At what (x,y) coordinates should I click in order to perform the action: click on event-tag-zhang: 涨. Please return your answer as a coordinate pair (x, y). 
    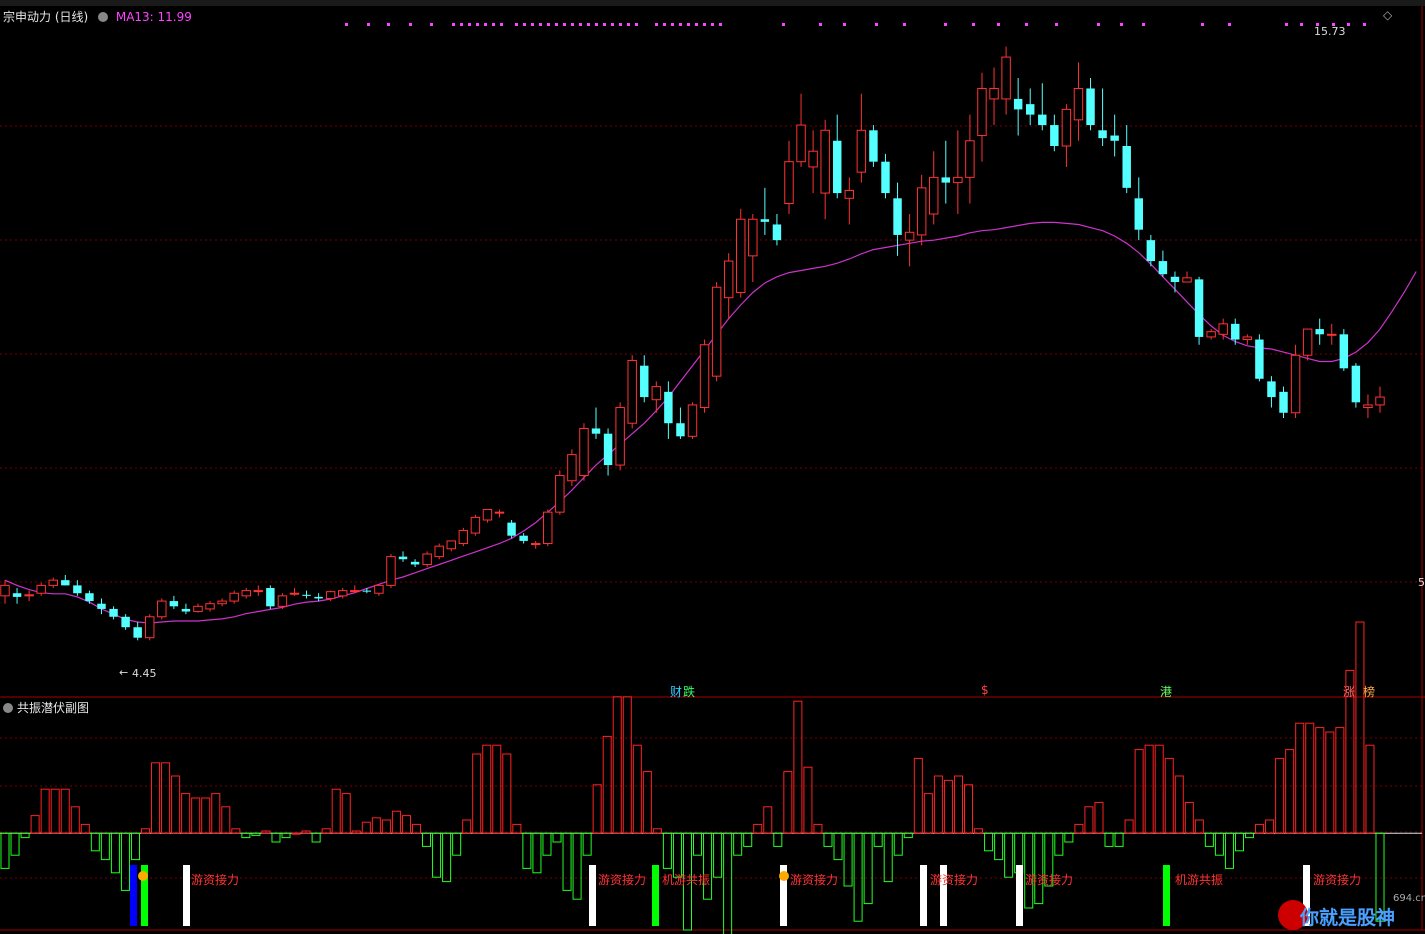
    Looking at the image, I should click on (1349, 691).